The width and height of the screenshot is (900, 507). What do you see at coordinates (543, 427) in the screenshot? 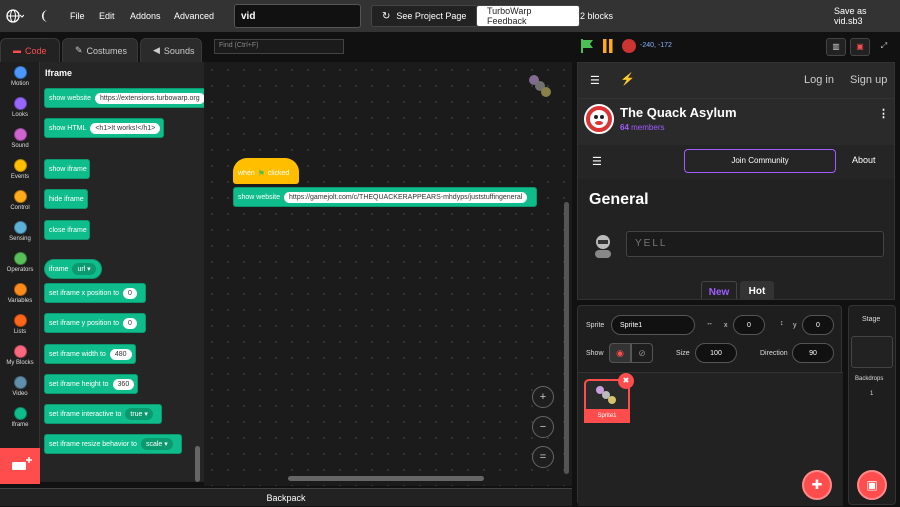
I see `zoom-out-button: −` at bounding box center [543, 427].